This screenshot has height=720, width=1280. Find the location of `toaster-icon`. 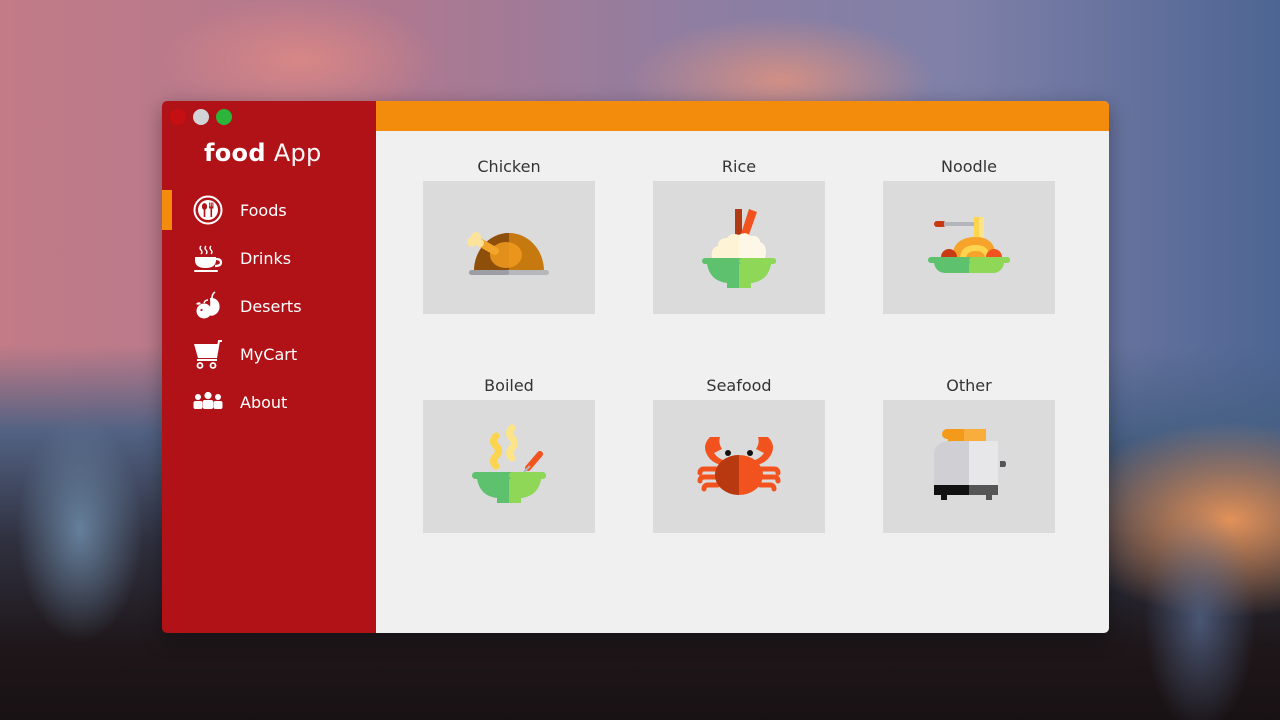

toaster-icon is located at coordinates (970, 464).